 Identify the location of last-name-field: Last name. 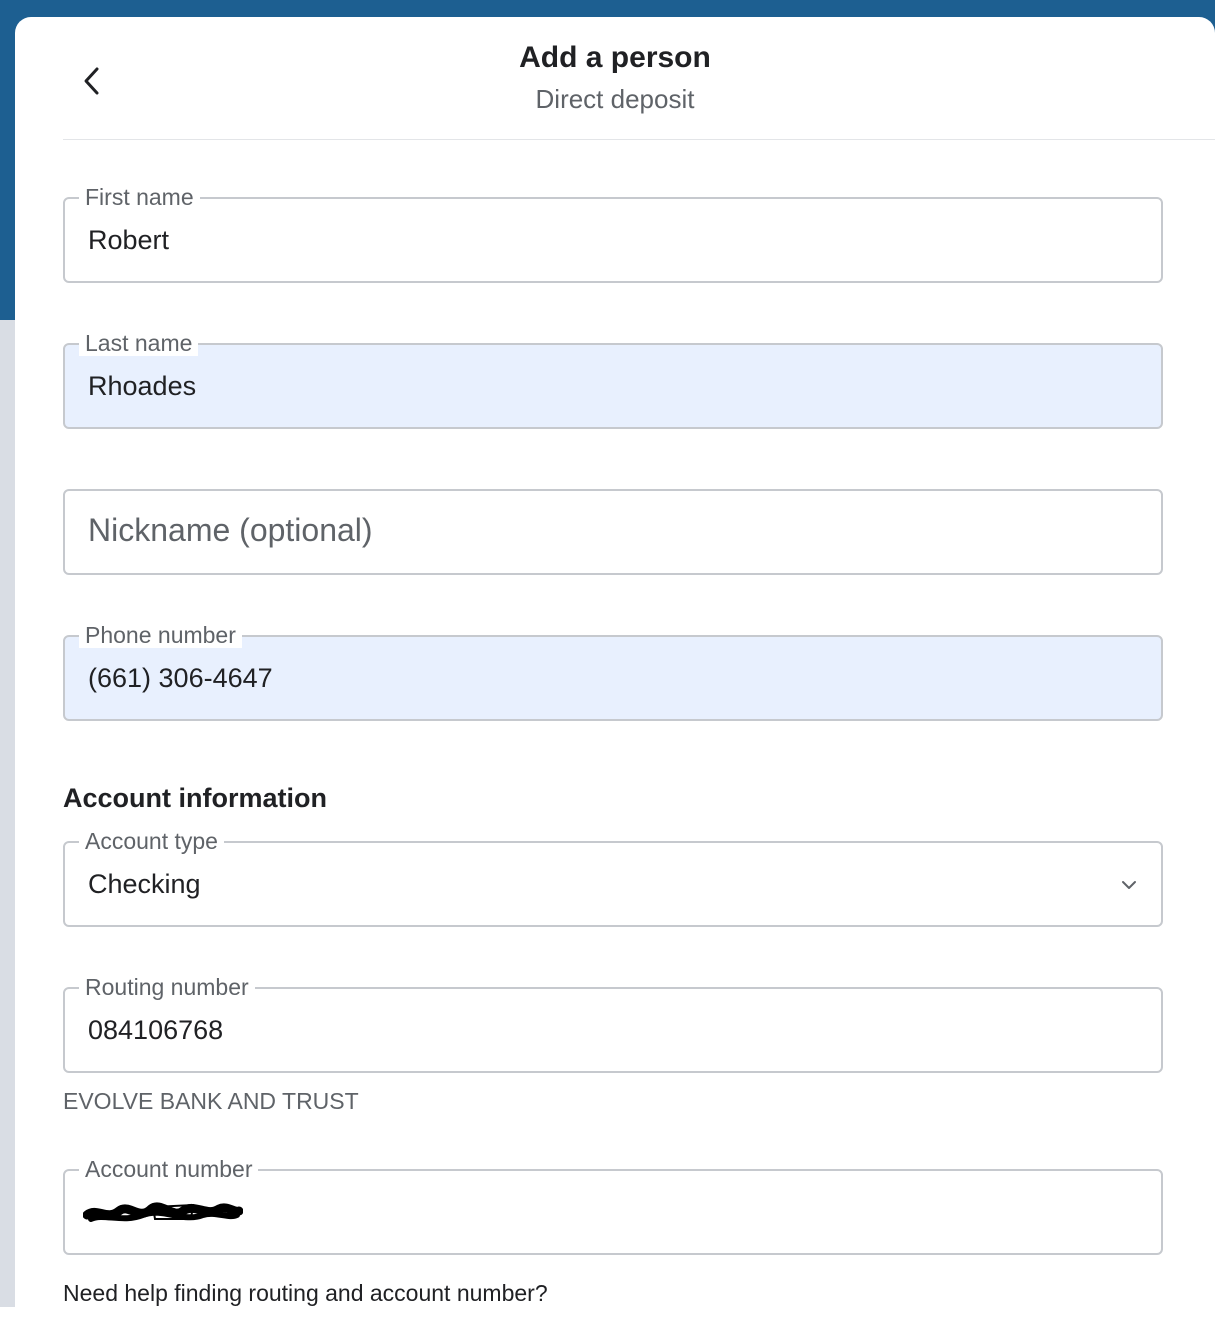
(613, 379).